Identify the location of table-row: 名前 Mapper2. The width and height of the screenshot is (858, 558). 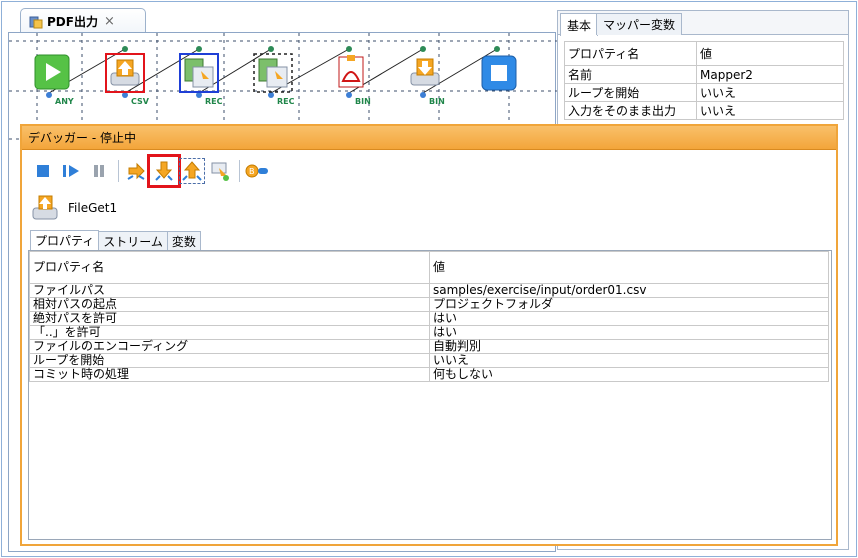
(704, 74).